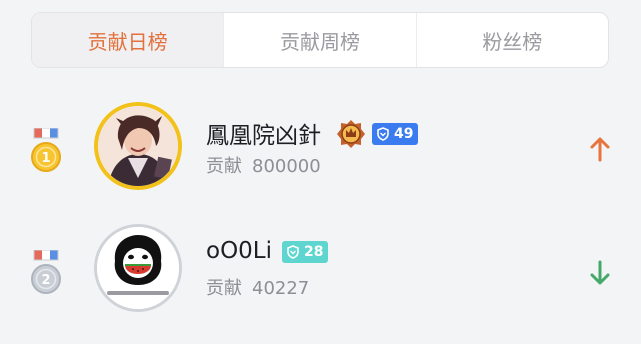 Image resolution: width=641 pixels, height=344 pixels. Describe the element at coordinates (45, 158) in the screenshot. I see `rank-number: 1` at that location.